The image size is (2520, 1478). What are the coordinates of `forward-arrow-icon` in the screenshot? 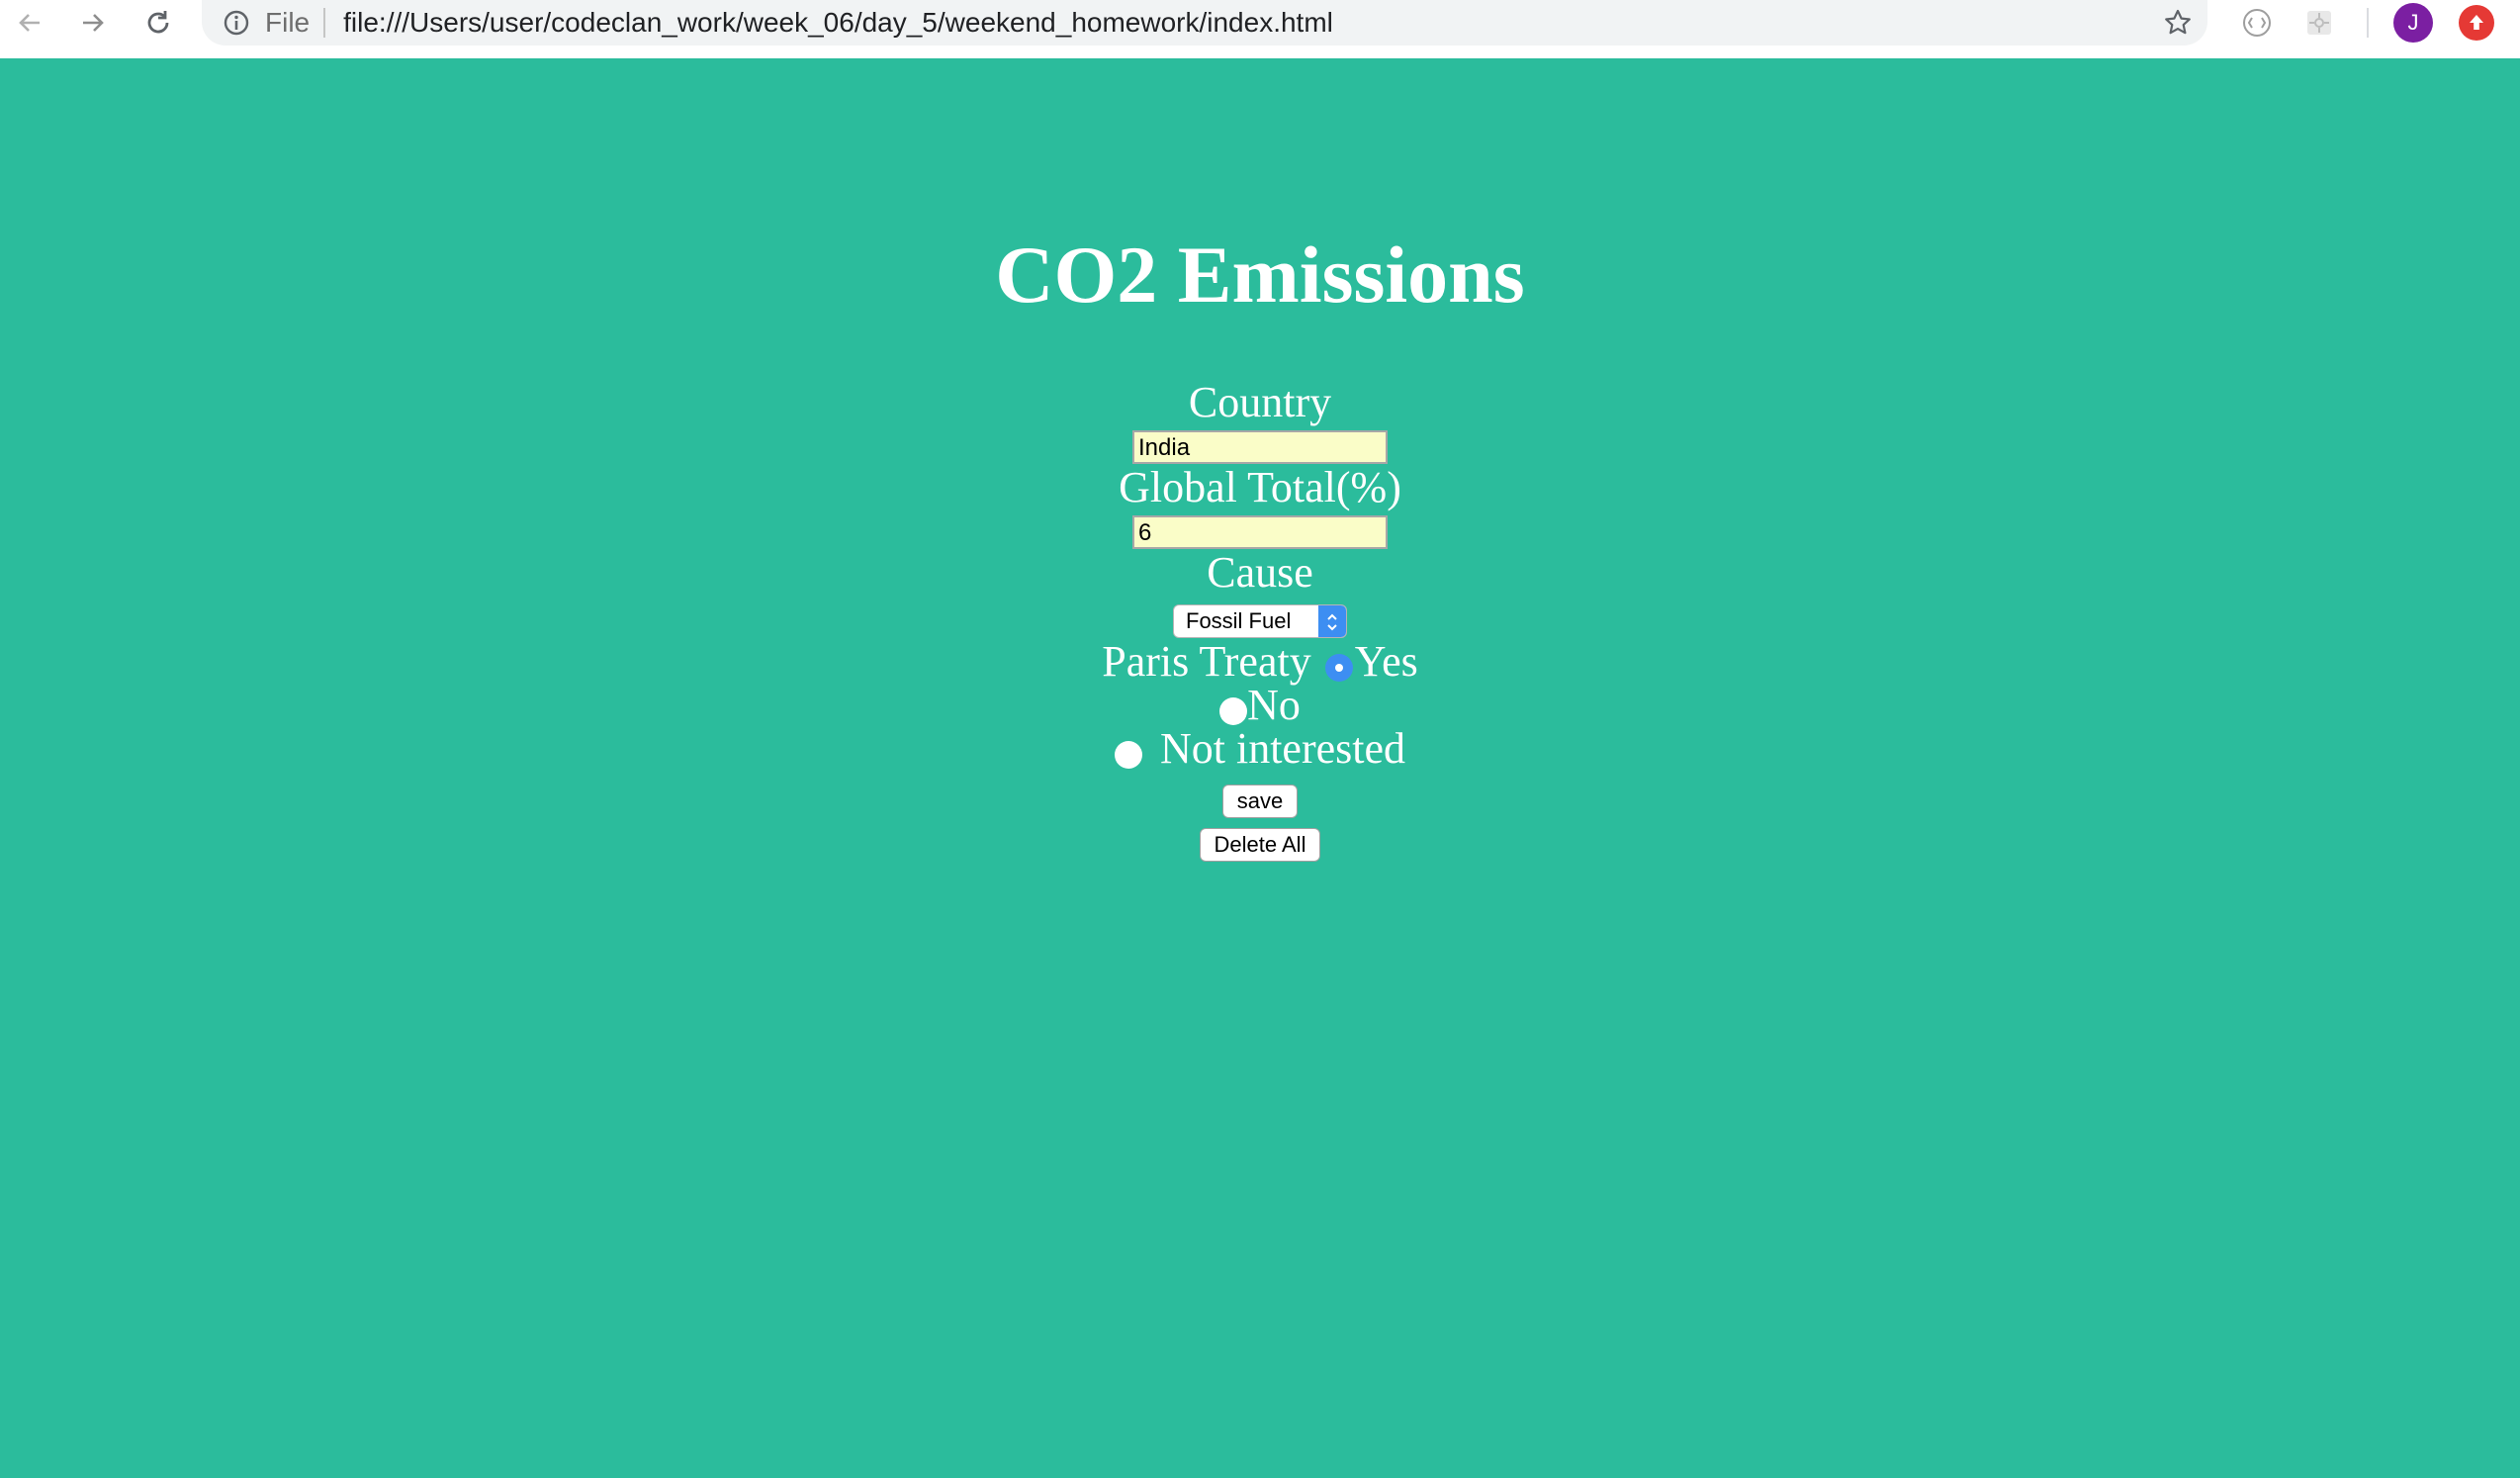 It's located at (93, 23).